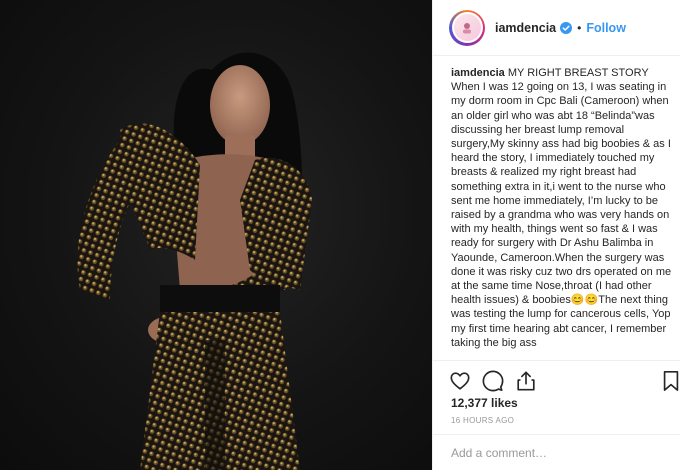 The width and height of the screenshot is (680, 470). Describe the element at coordinates (478, 73) in the screenshot. I see `caption-username: iamdencia` at that location.